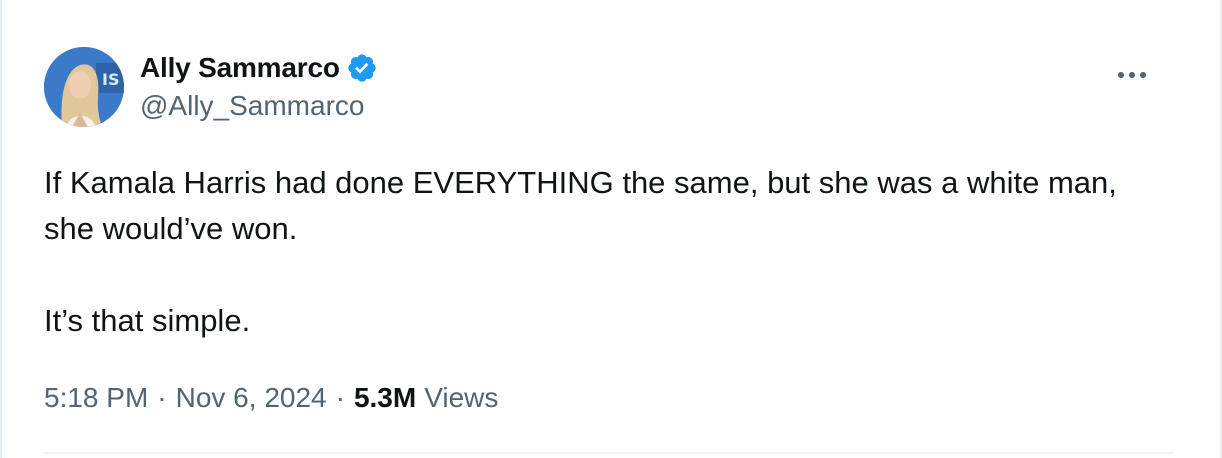  What do you see at coordinates (362, 68) in the screenshot?
I see `verified-badge-icon` at bounding box center [362, 68].